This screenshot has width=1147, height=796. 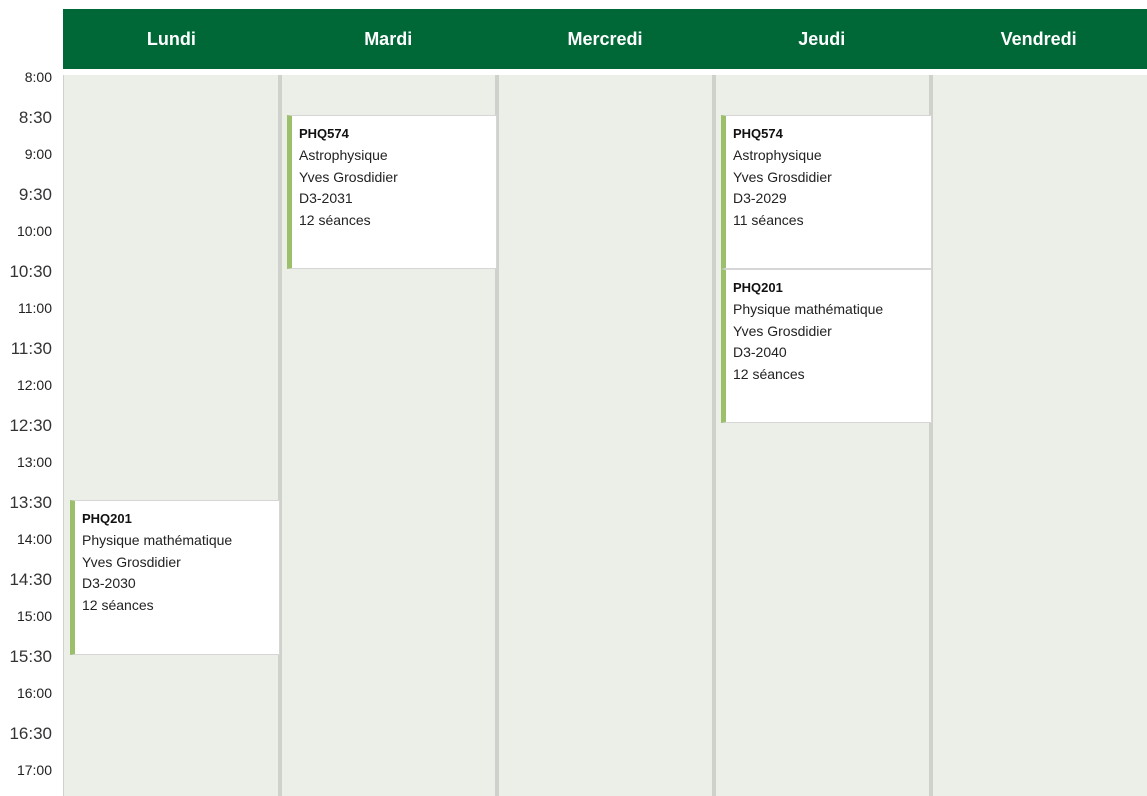 What do you see at coordinates (34, 770) in the screenshot?
I see `time-label: 17:00` at bounding box center [34, 770].